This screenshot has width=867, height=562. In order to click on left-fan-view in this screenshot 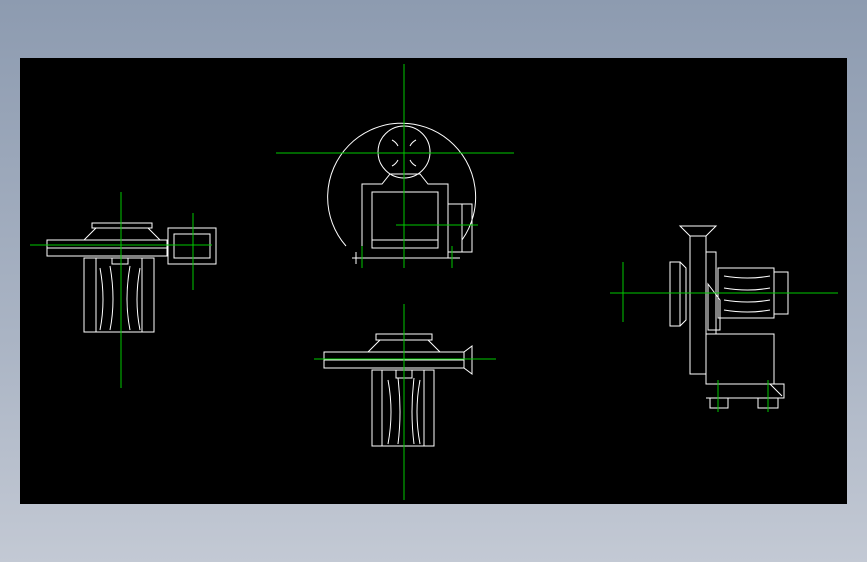, I will do `click(131, 277)`.